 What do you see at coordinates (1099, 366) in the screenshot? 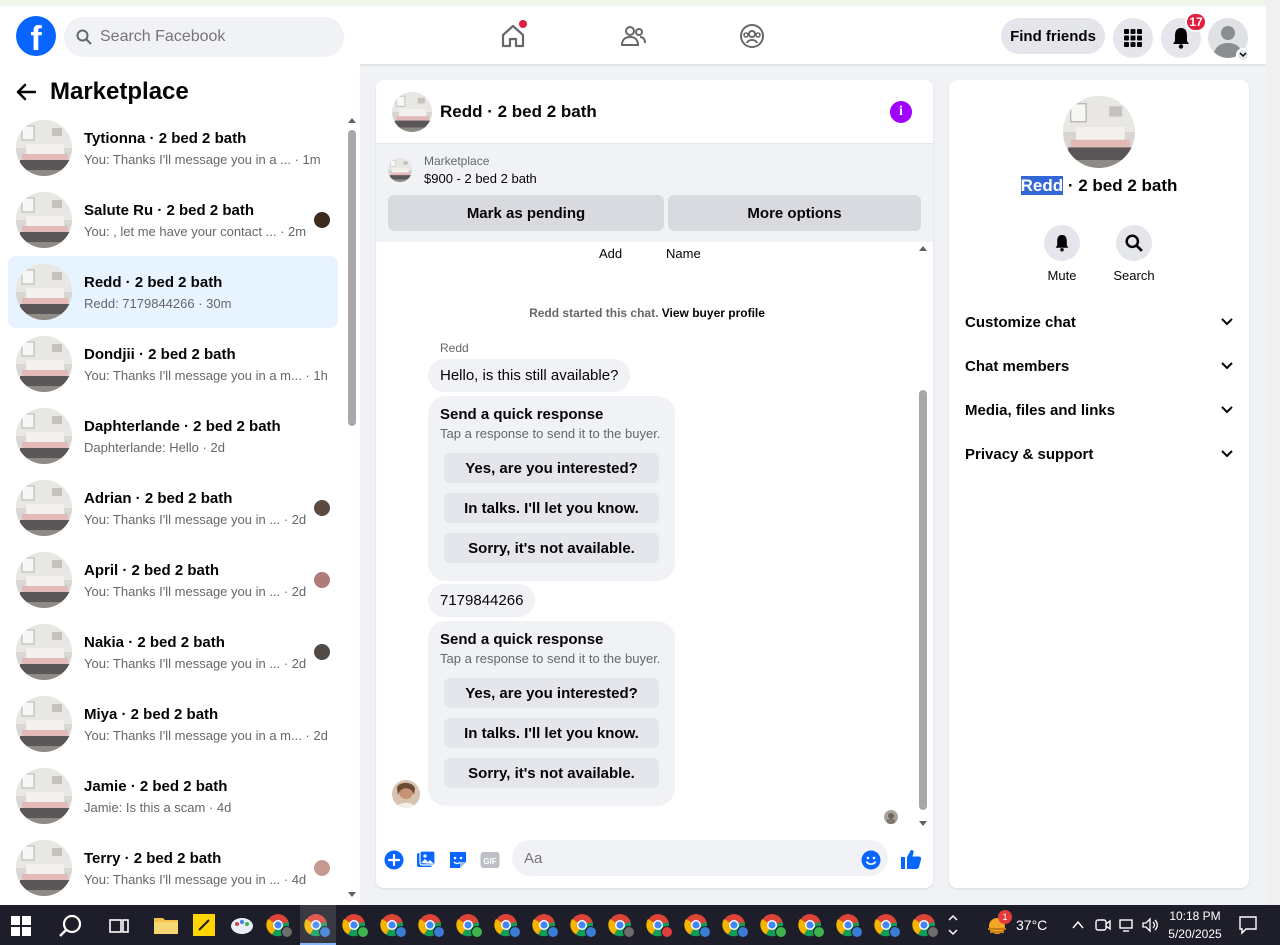
I see `chat-members-section: Chat members` at bounding box center [1099, 366].